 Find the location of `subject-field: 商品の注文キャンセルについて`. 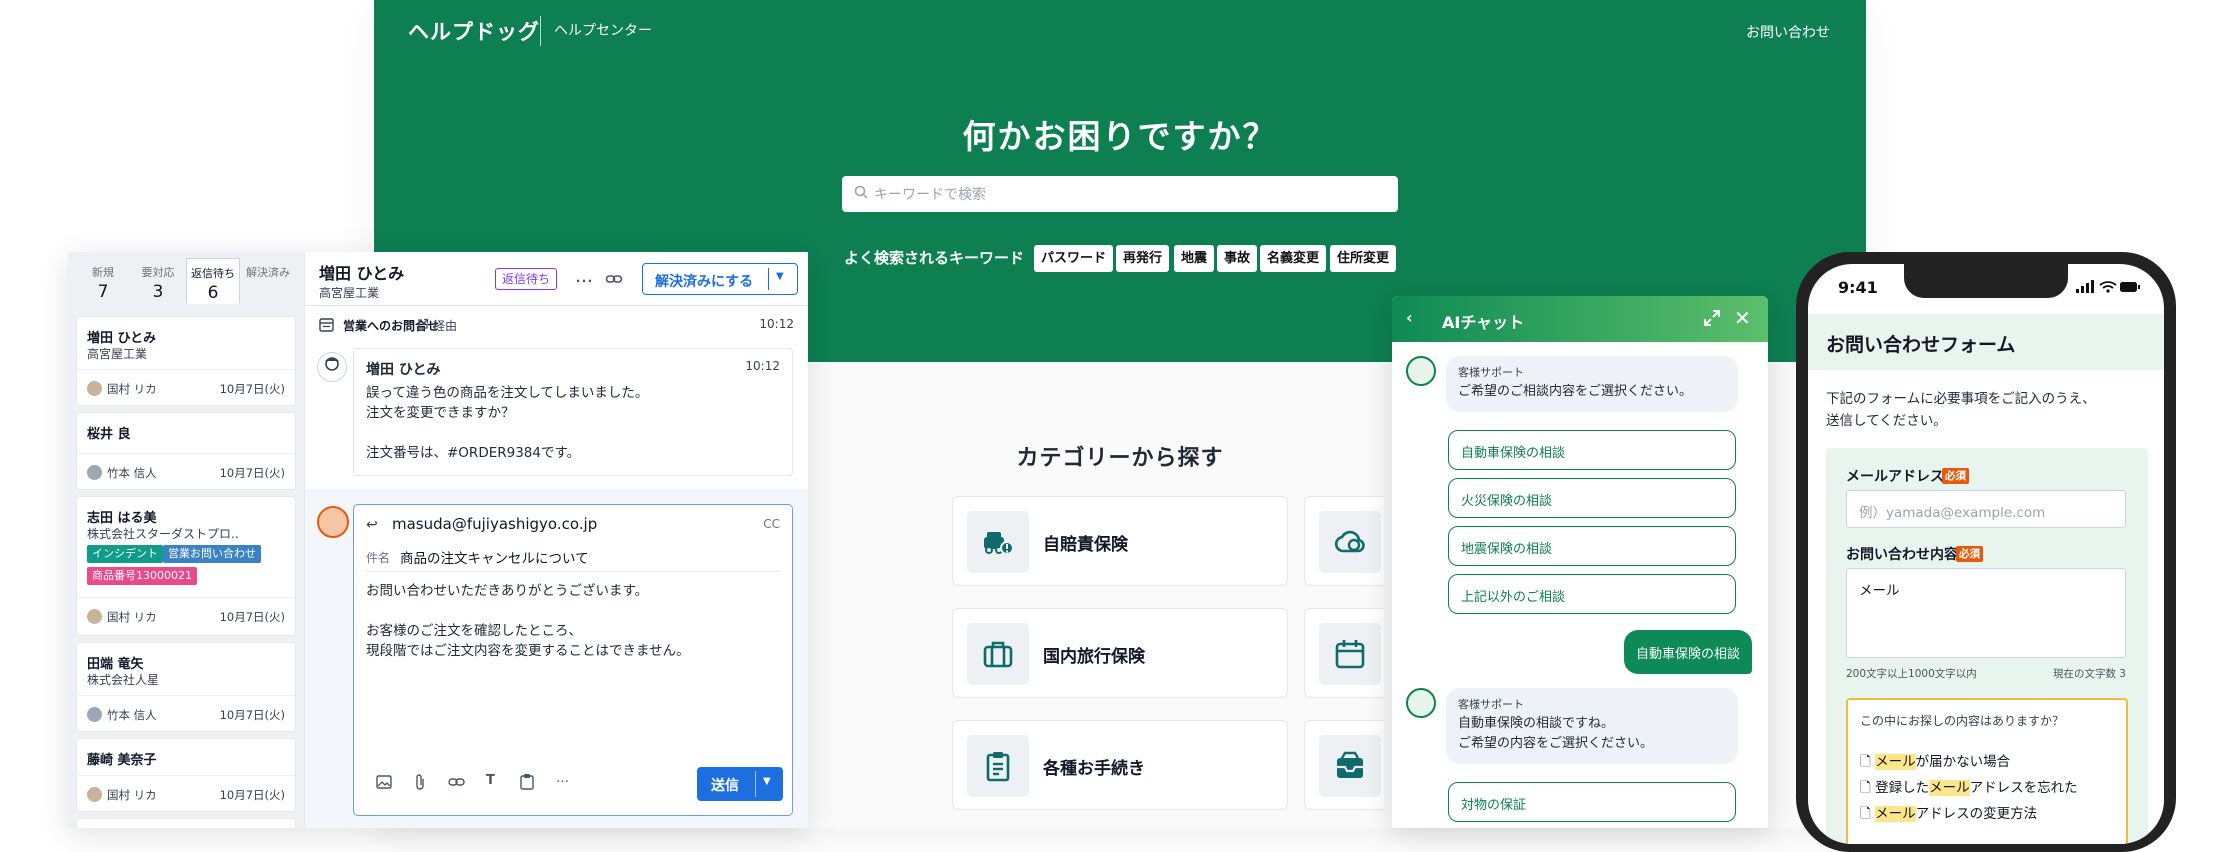

subject-field: 商品の注文キャンセルについて is located at coordinates (494, 557).